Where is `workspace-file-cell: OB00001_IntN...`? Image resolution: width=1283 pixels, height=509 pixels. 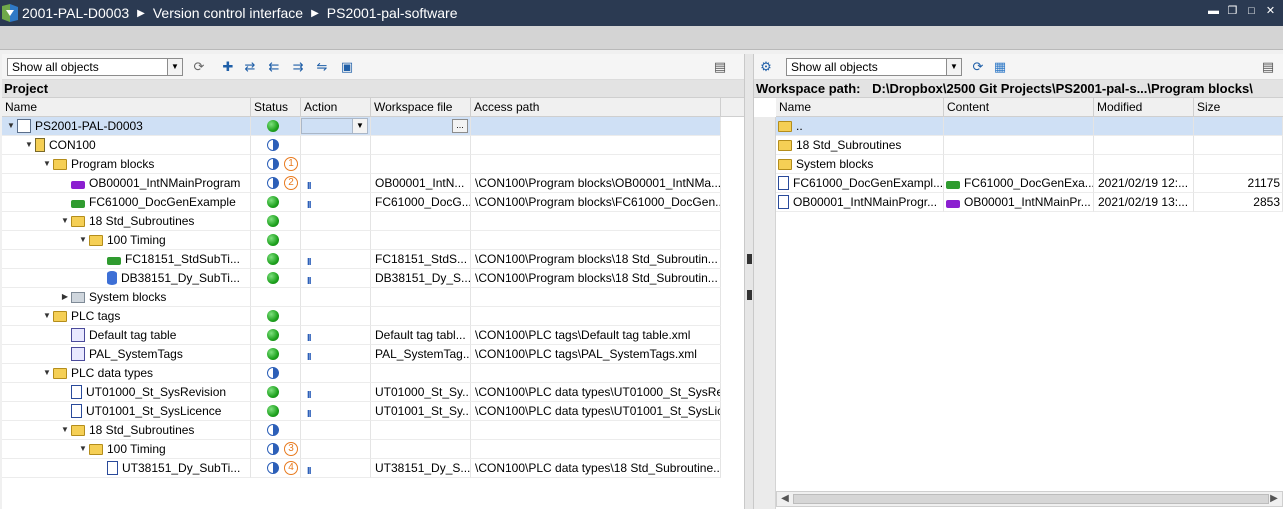 workspace-file-cell: OB00001_IntN... is located at coordinates (421, 183).